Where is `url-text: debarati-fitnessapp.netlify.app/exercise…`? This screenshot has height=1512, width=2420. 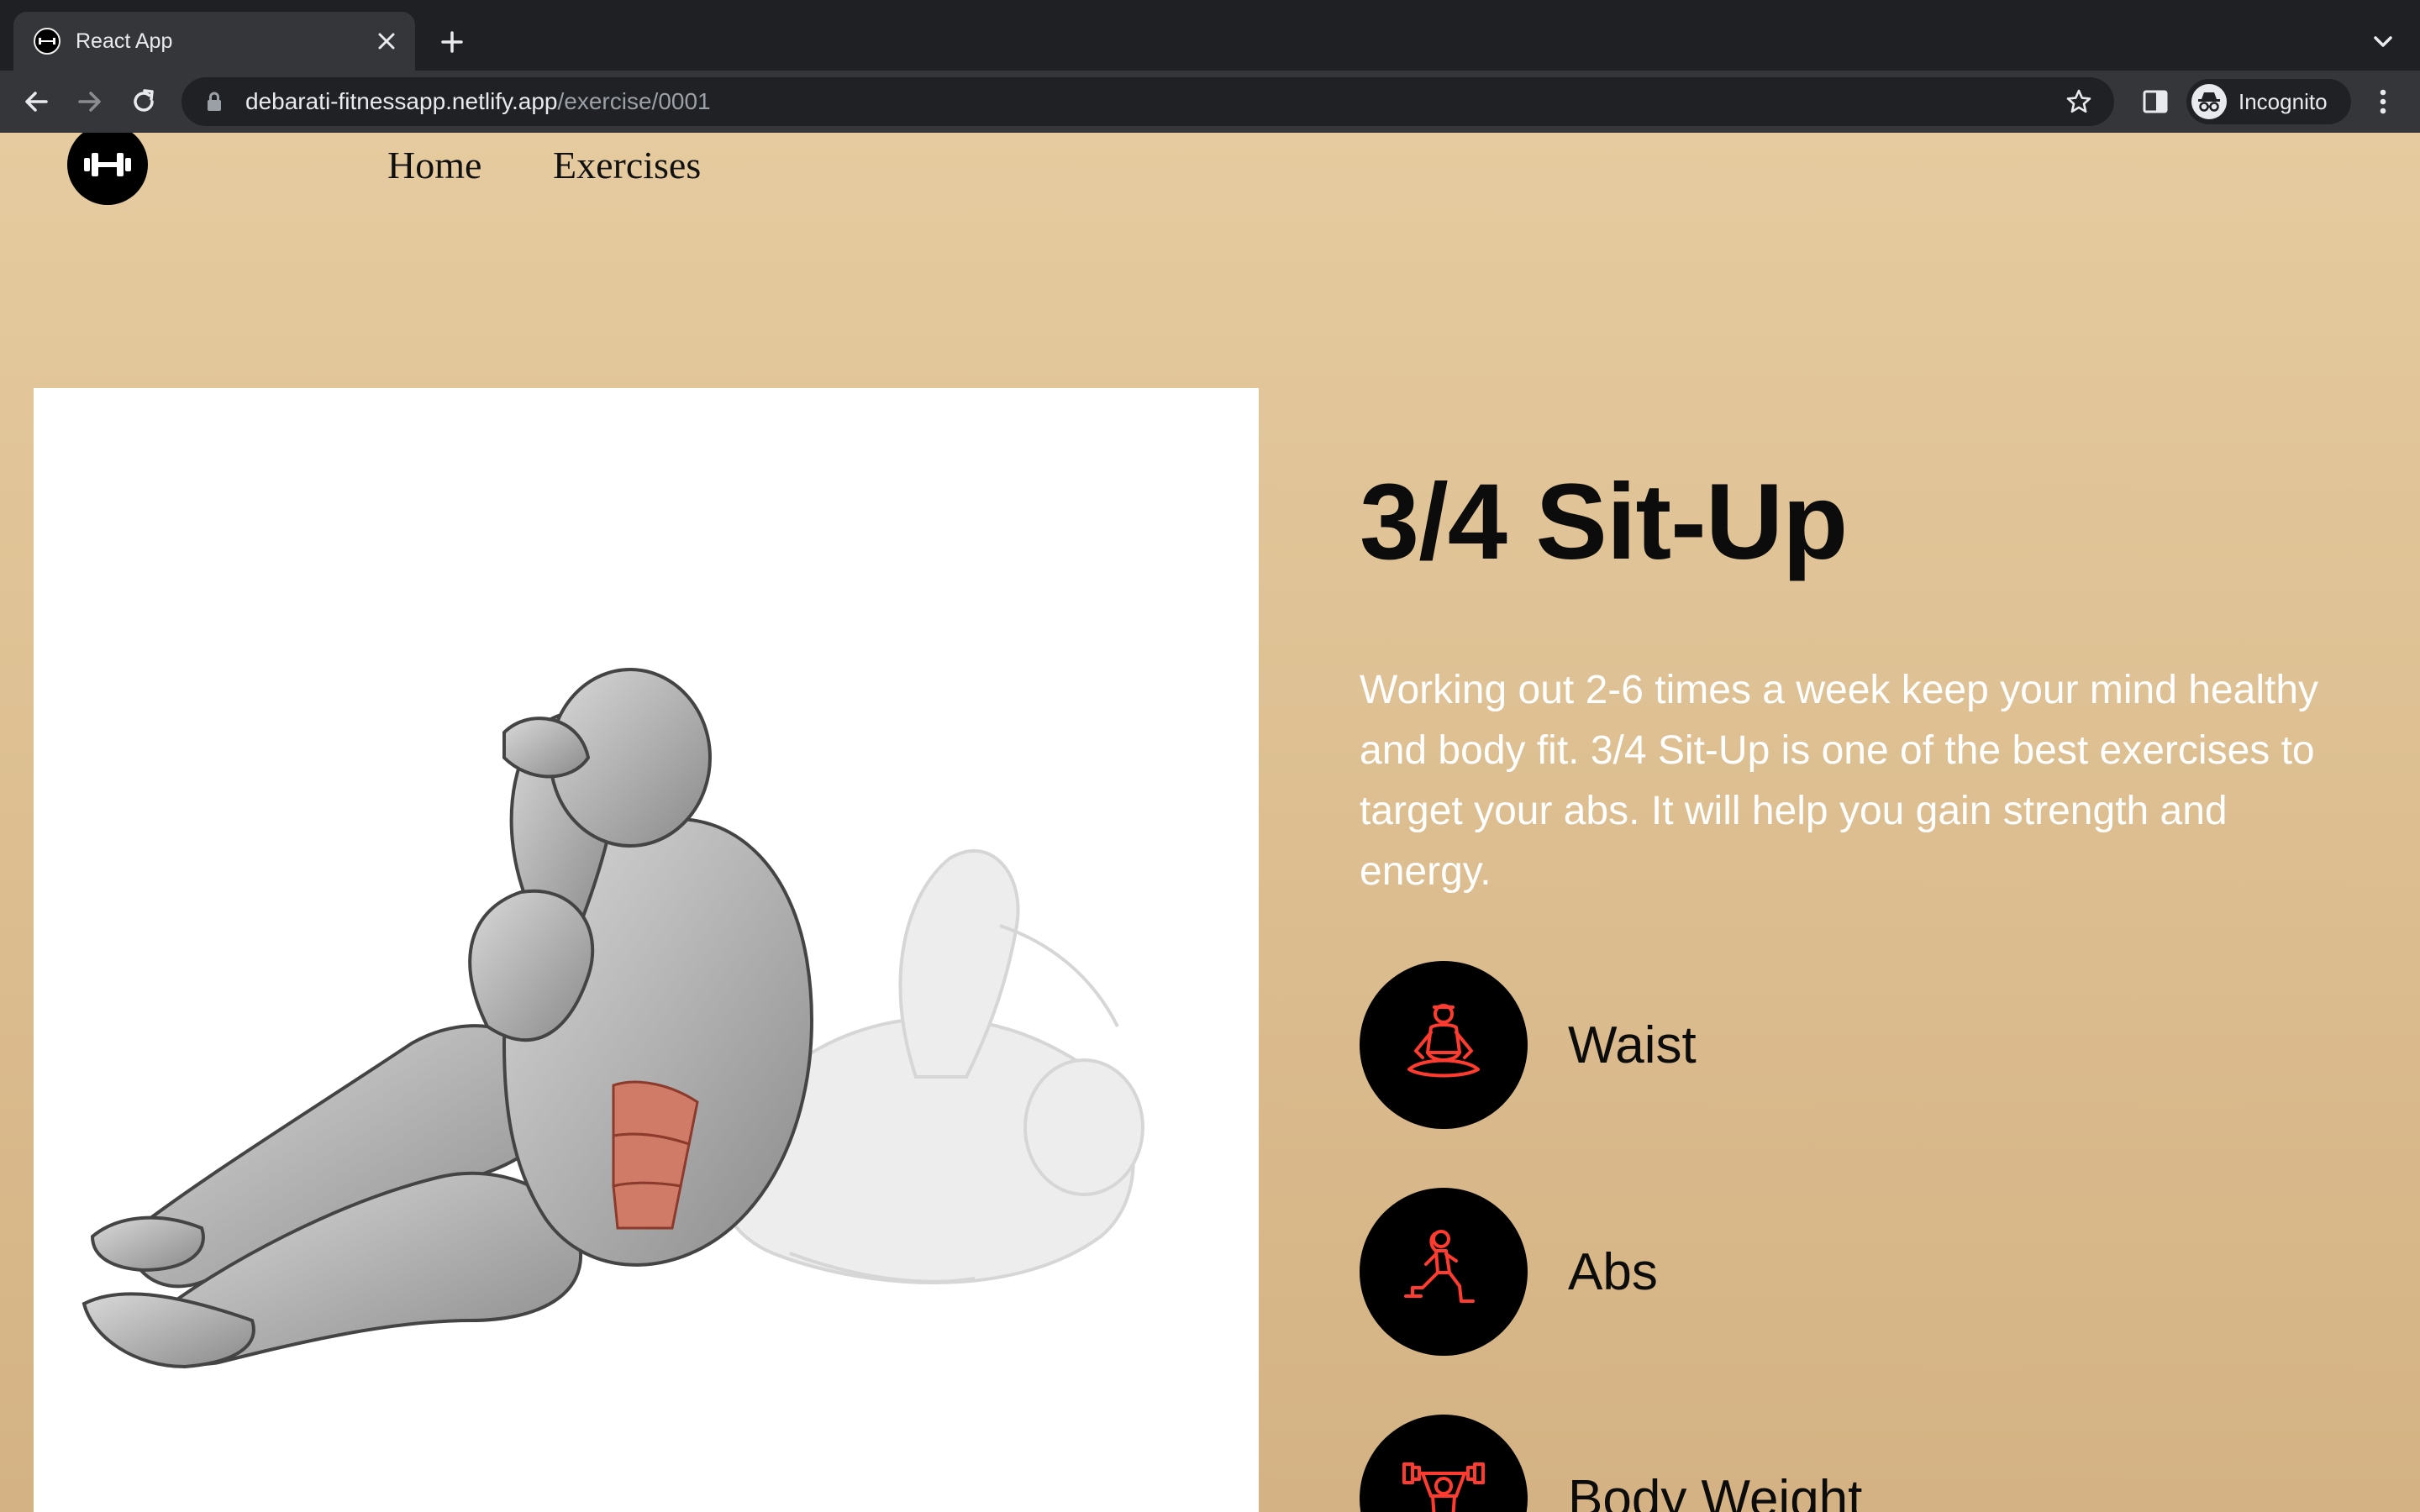
url-text: debarati-fitnessapp.netlify.app/exercise… is located at coordinates (478, 101).